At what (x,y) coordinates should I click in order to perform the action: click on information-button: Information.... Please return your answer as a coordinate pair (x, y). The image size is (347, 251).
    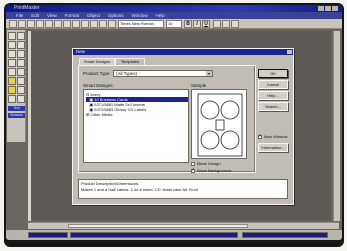
    Looking at the image, I should click on (273, 147).